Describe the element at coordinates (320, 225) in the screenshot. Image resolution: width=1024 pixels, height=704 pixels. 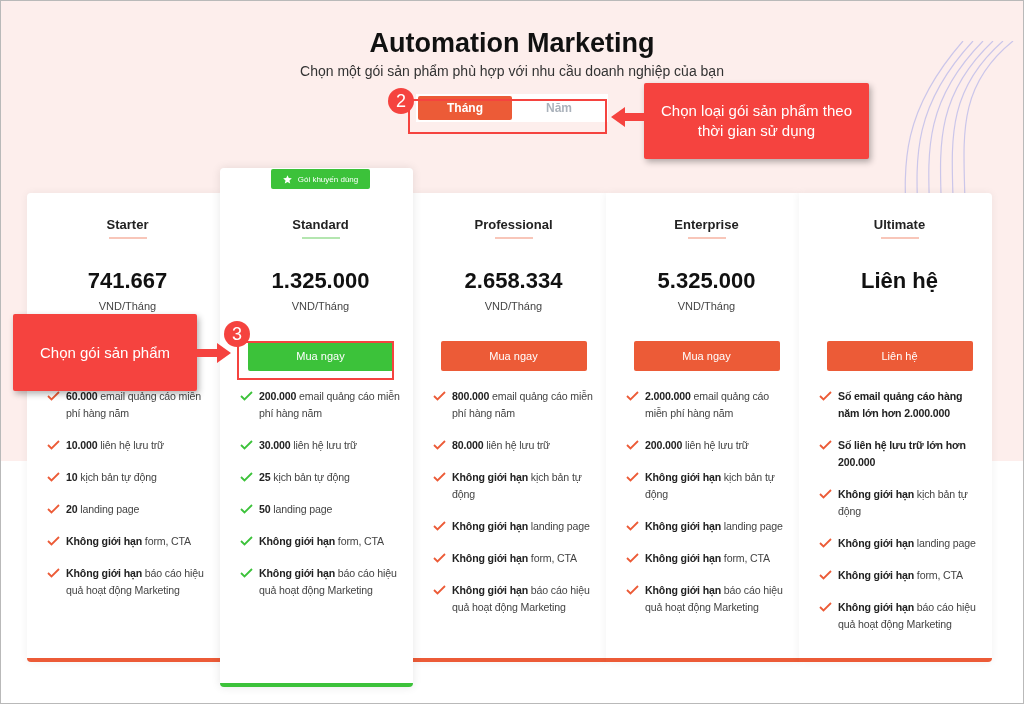
I see `plan-name: Standard` at that location.